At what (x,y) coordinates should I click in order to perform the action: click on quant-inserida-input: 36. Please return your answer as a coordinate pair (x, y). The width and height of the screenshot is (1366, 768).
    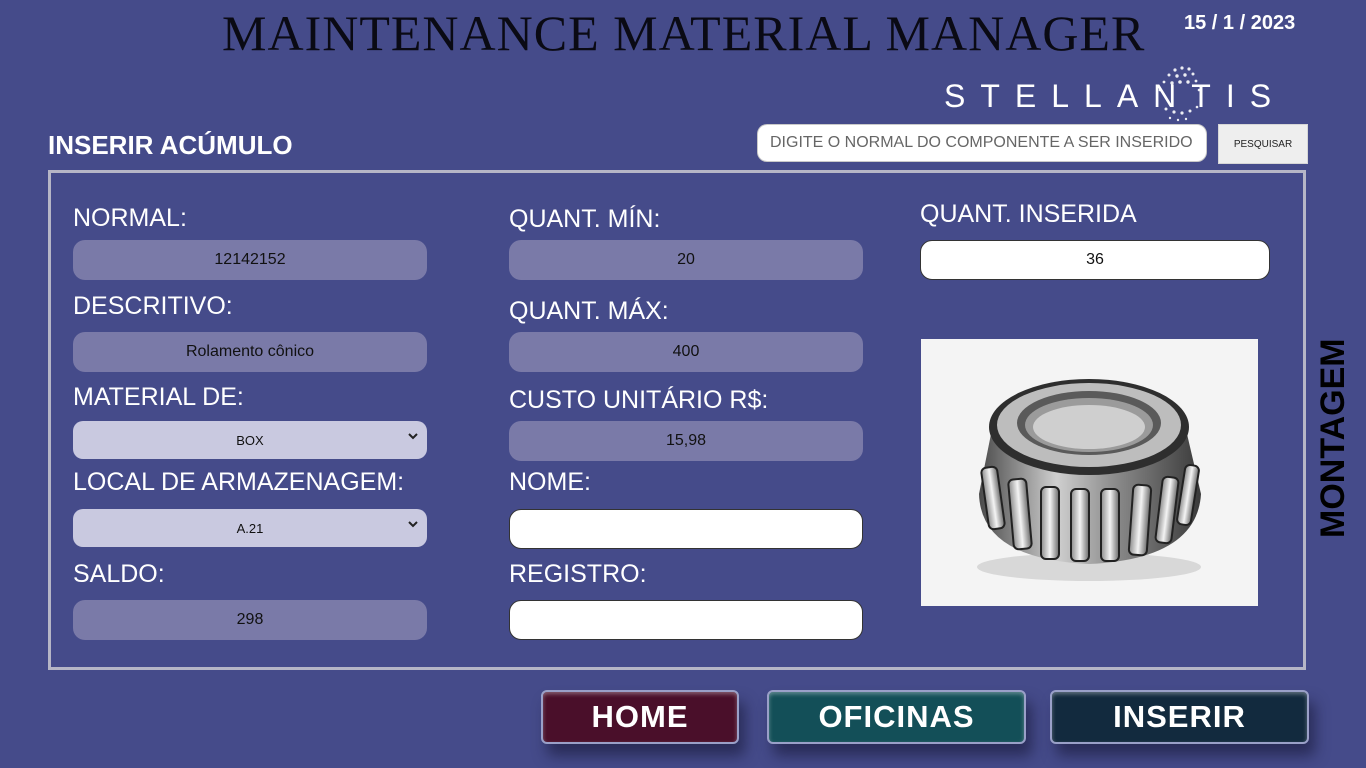
    Looking at the image, I should click on (1095, 260).